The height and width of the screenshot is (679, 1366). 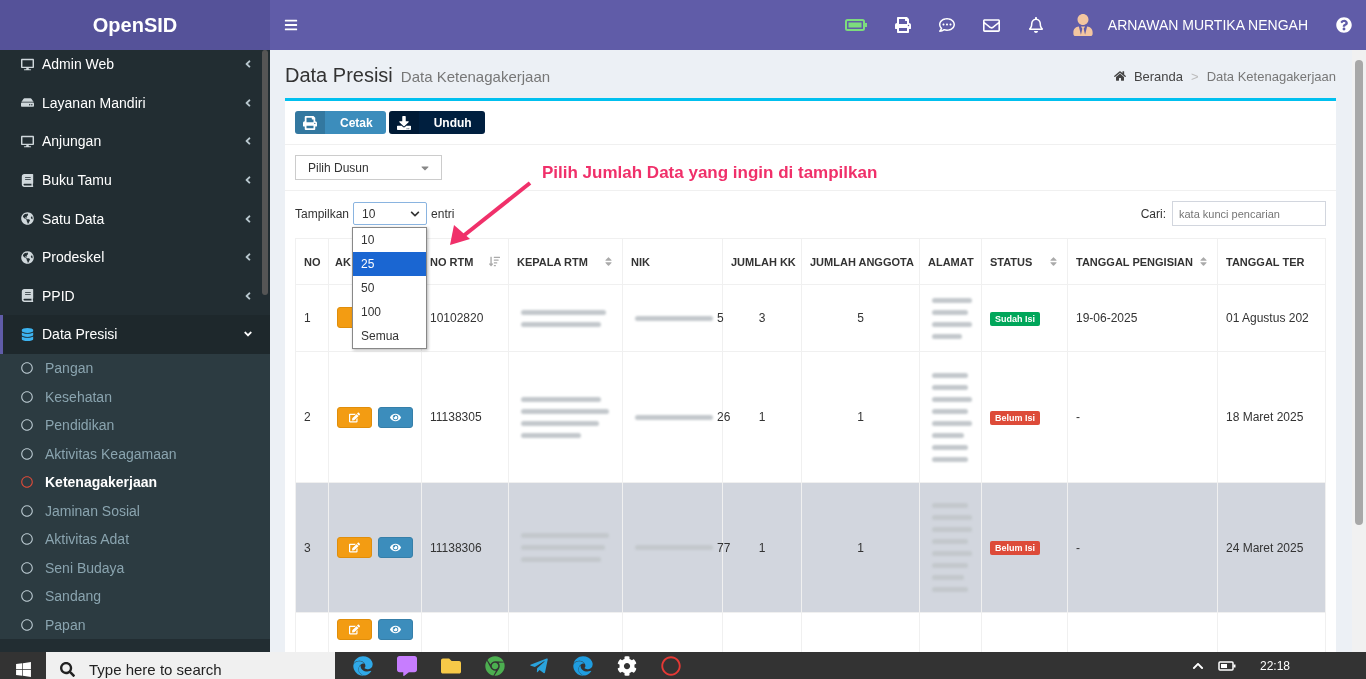 I want to click on search-field: kata kunci pencarian, so click(x=1249, y=213).